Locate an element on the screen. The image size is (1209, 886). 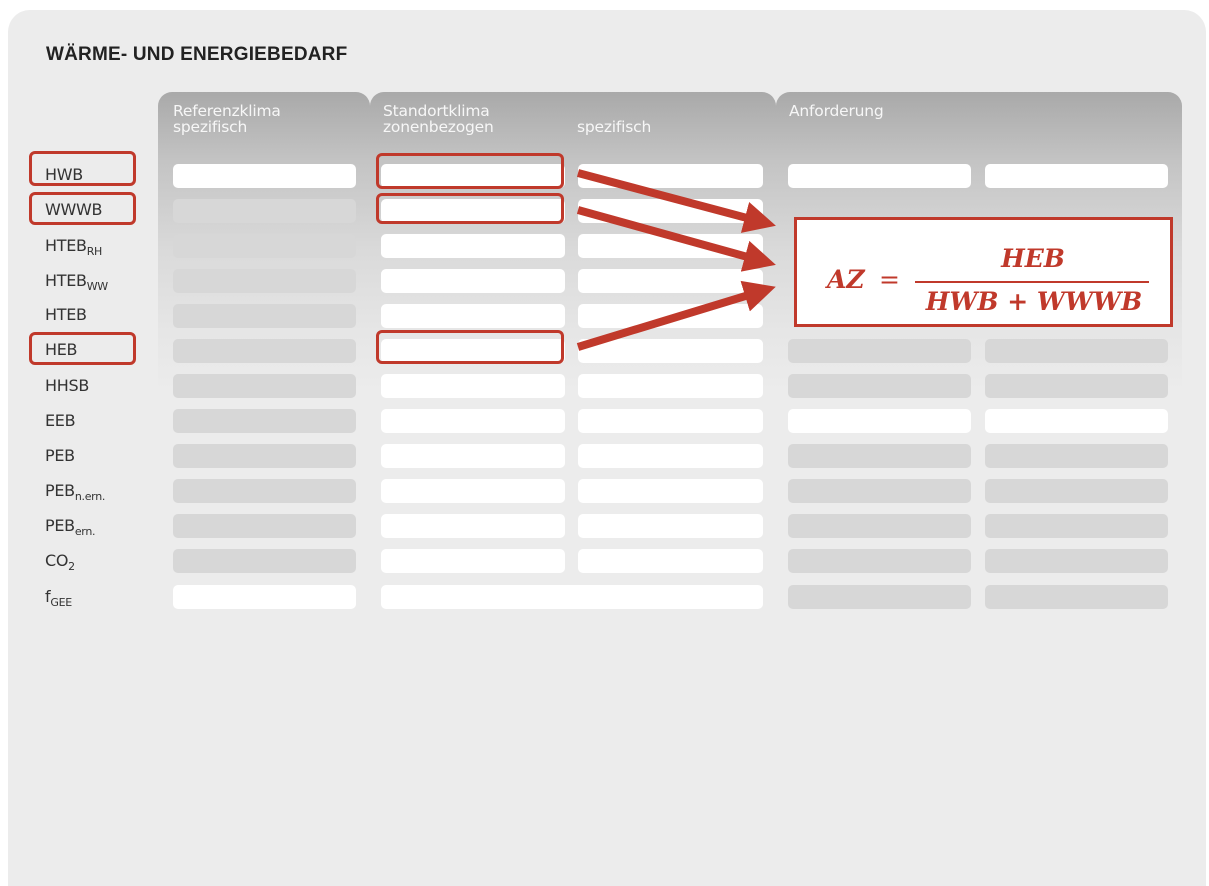
formula-denominator: HWB + WWWB is located at coordinates (1034, 301).